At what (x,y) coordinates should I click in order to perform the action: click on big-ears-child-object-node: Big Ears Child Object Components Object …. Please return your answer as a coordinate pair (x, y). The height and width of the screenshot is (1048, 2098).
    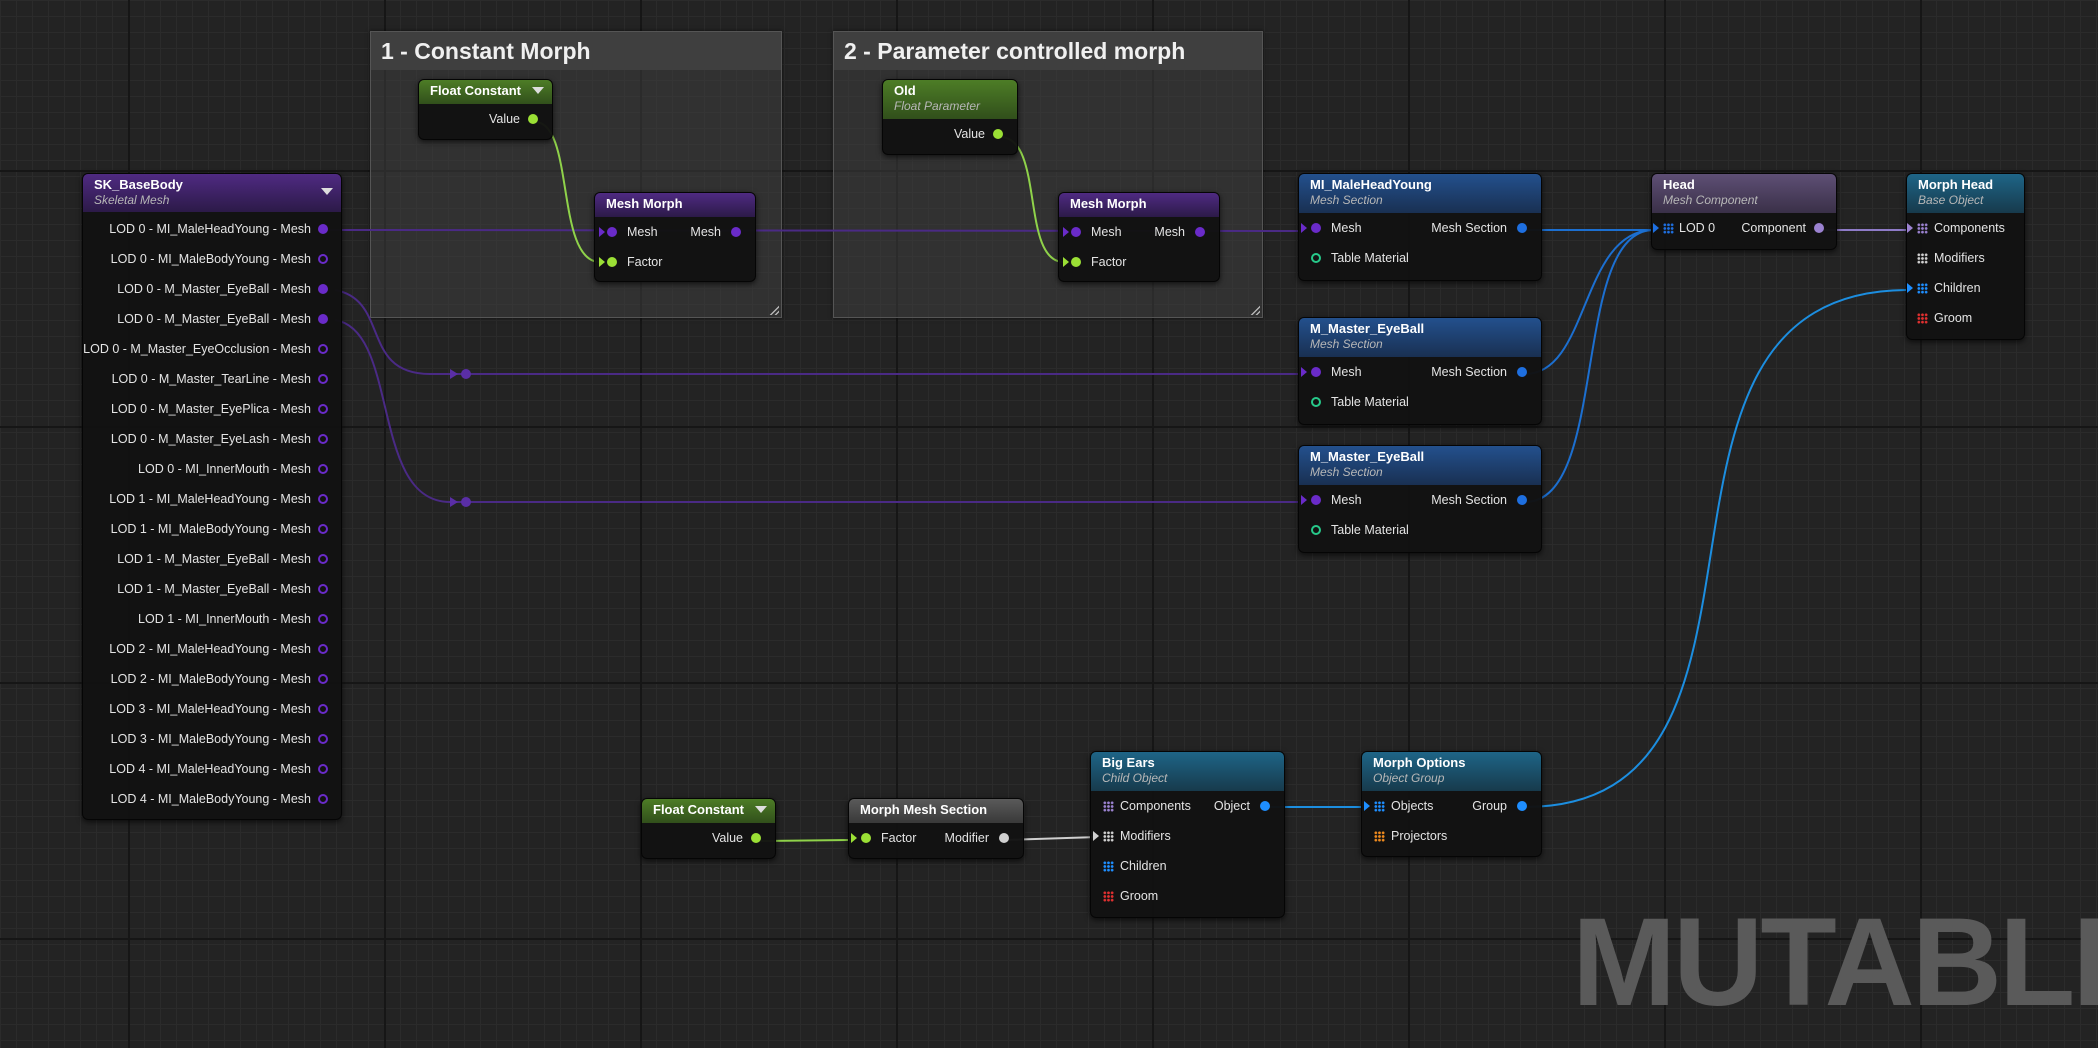
    Looking at the image, I should click on (1187, 834).